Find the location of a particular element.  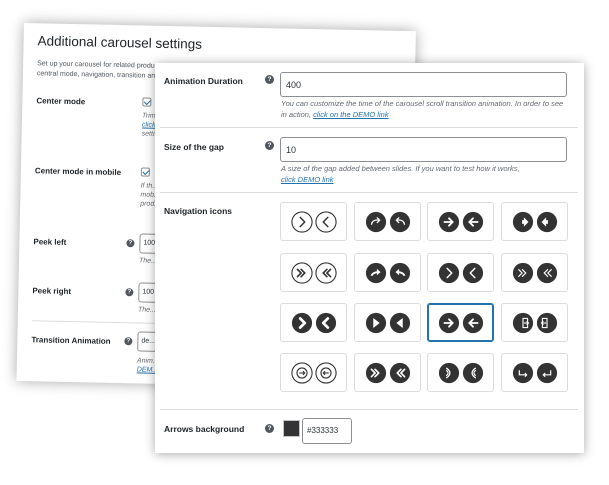

return-arrow-icon is located at coordinates (534, 372).